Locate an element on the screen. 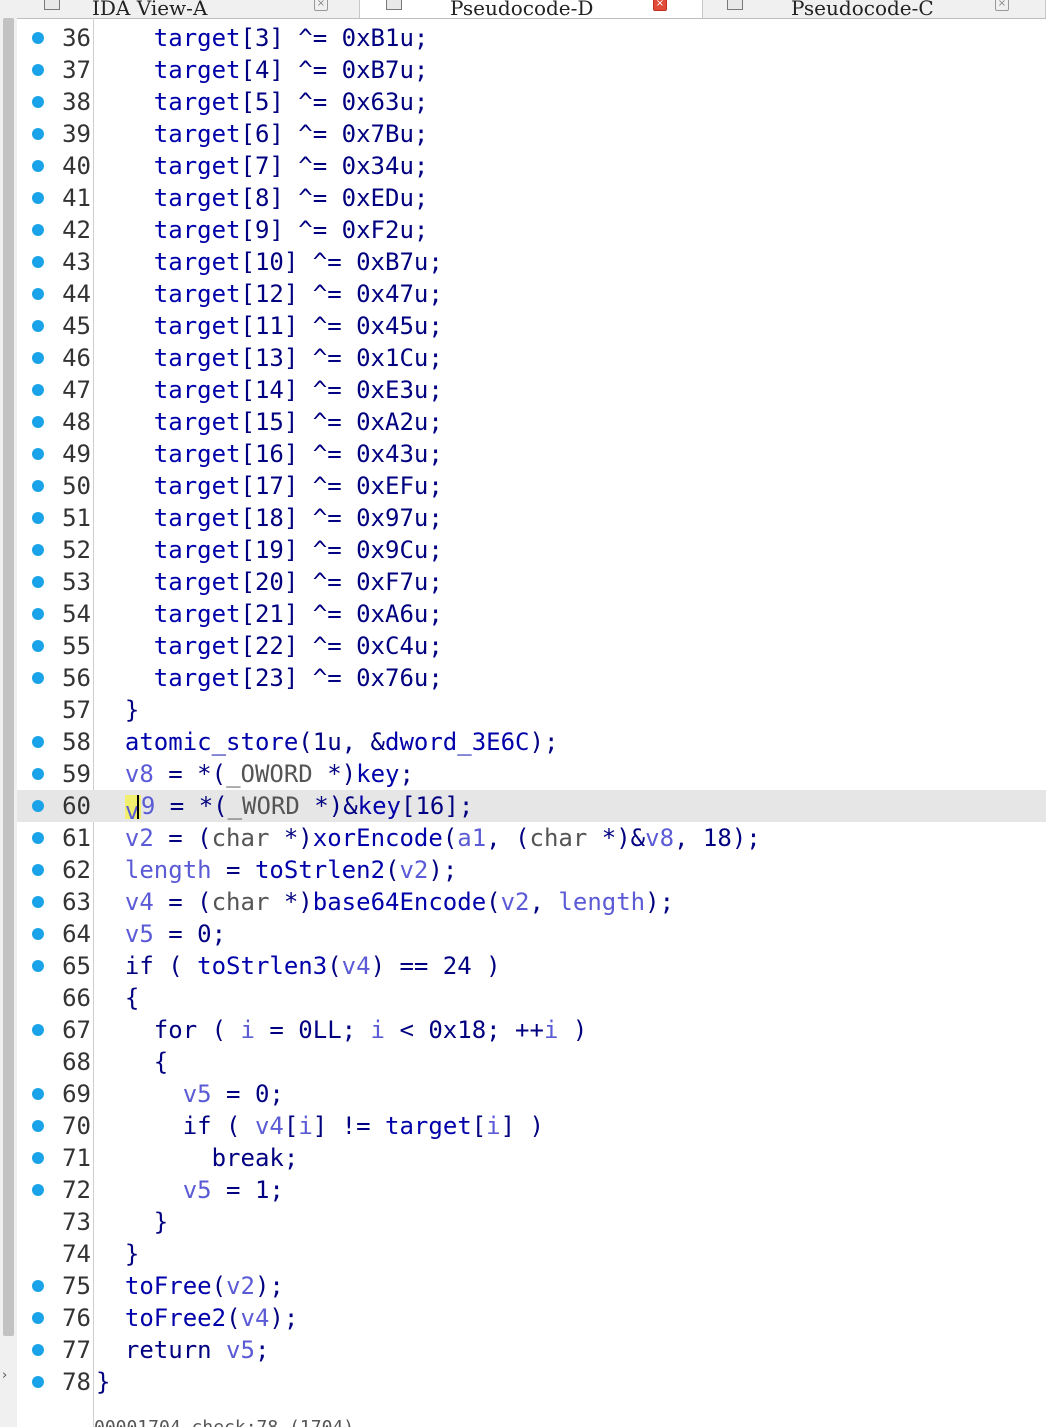 The width and height of the screenshot is (1046, 1427). code-line: 69 v5 = 0; is located at coordinates (531, 1094).